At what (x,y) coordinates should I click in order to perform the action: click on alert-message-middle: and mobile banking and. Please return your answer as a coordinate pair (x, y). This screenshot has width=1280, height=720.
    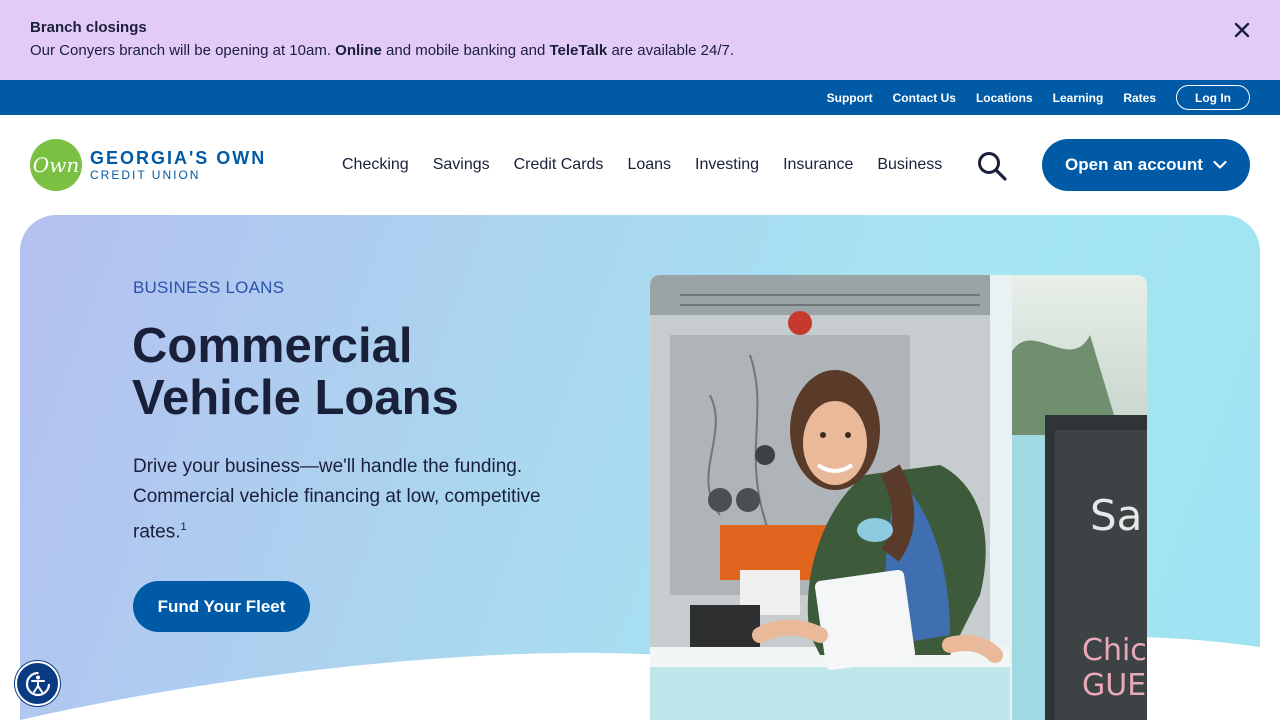
    Looking at the image, I should click on (465, 50).